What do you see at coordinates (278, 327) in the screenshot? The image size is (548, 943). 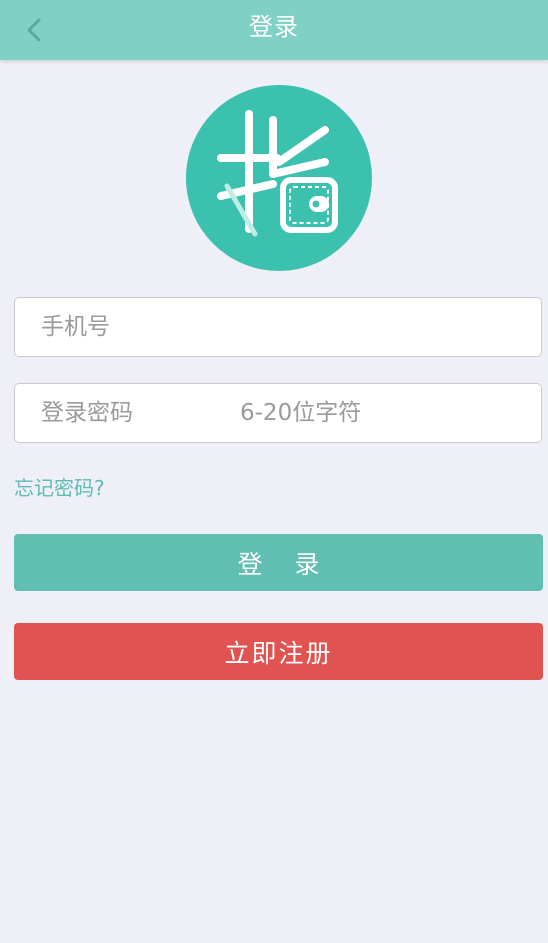 I see `phone-input` at bounding box center [278, 327].